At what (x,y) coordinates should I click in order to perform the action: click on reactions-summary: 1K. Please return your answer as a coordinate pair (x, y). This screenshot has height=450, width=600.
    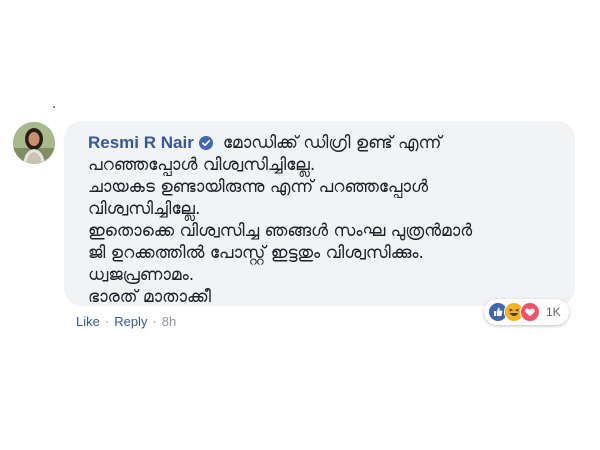
    Looking at the image, I should click on (526, 312).